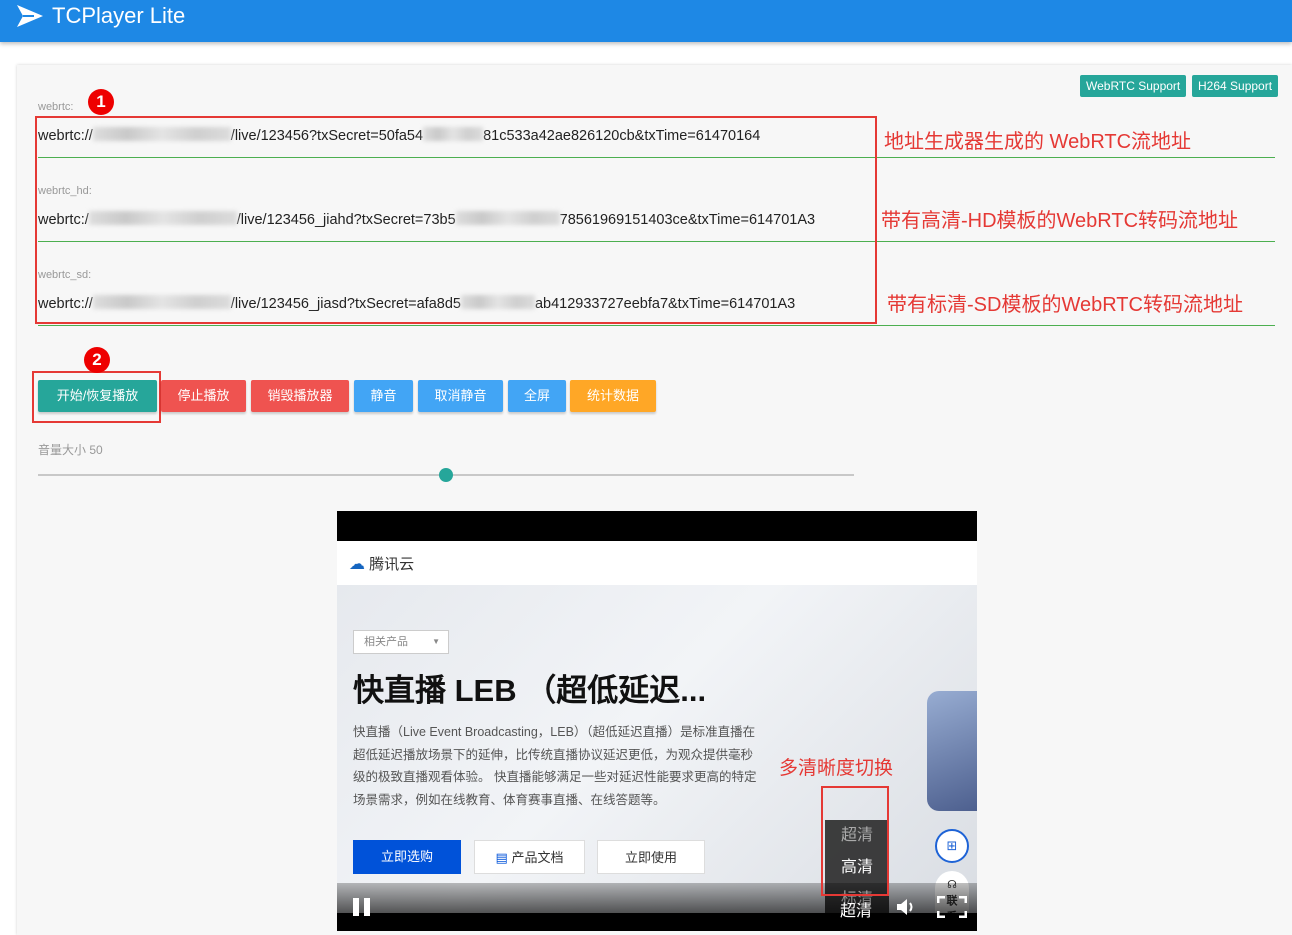 This screenshot has height=935, width=1292. What do you see at coordinates (300, 396) in the screenshot?
I see `destroy-player-button: 销毁播放器` at bounding box center [300, 396].